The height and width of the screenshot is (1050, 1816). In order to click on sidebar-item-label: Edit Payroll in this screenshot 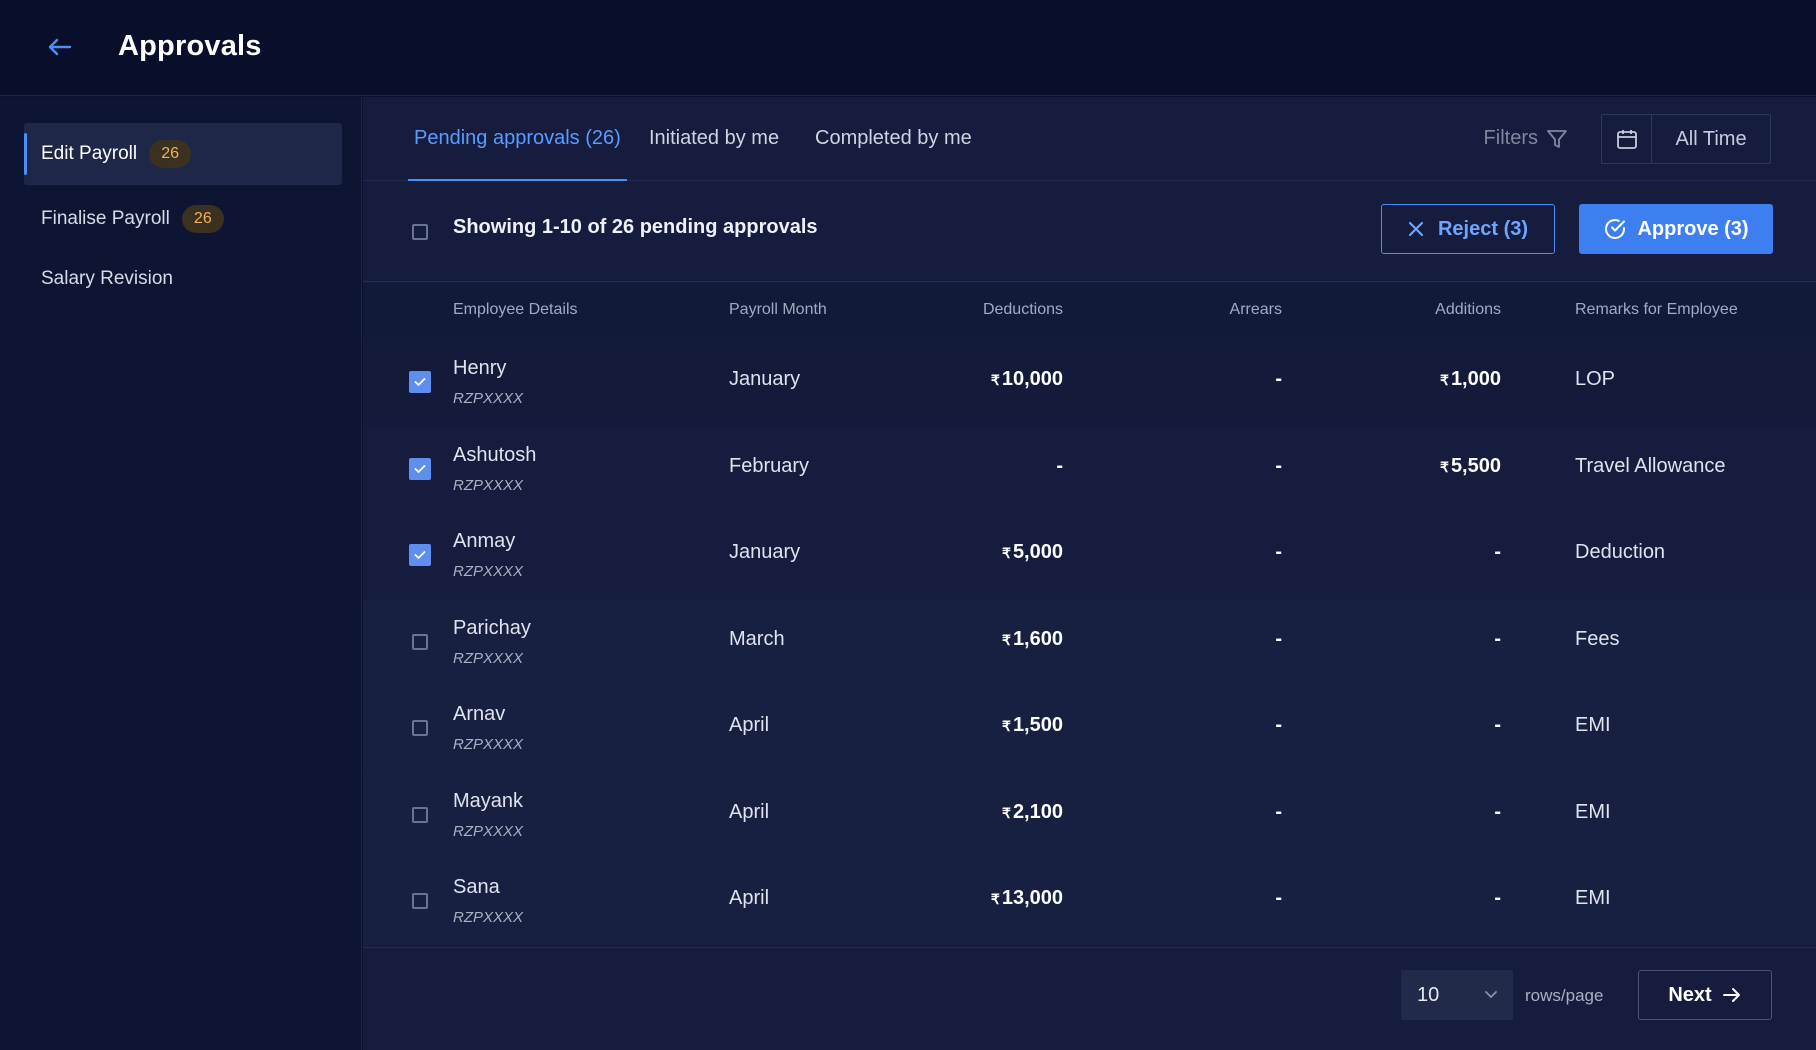, I will do `click(89, 153)`.